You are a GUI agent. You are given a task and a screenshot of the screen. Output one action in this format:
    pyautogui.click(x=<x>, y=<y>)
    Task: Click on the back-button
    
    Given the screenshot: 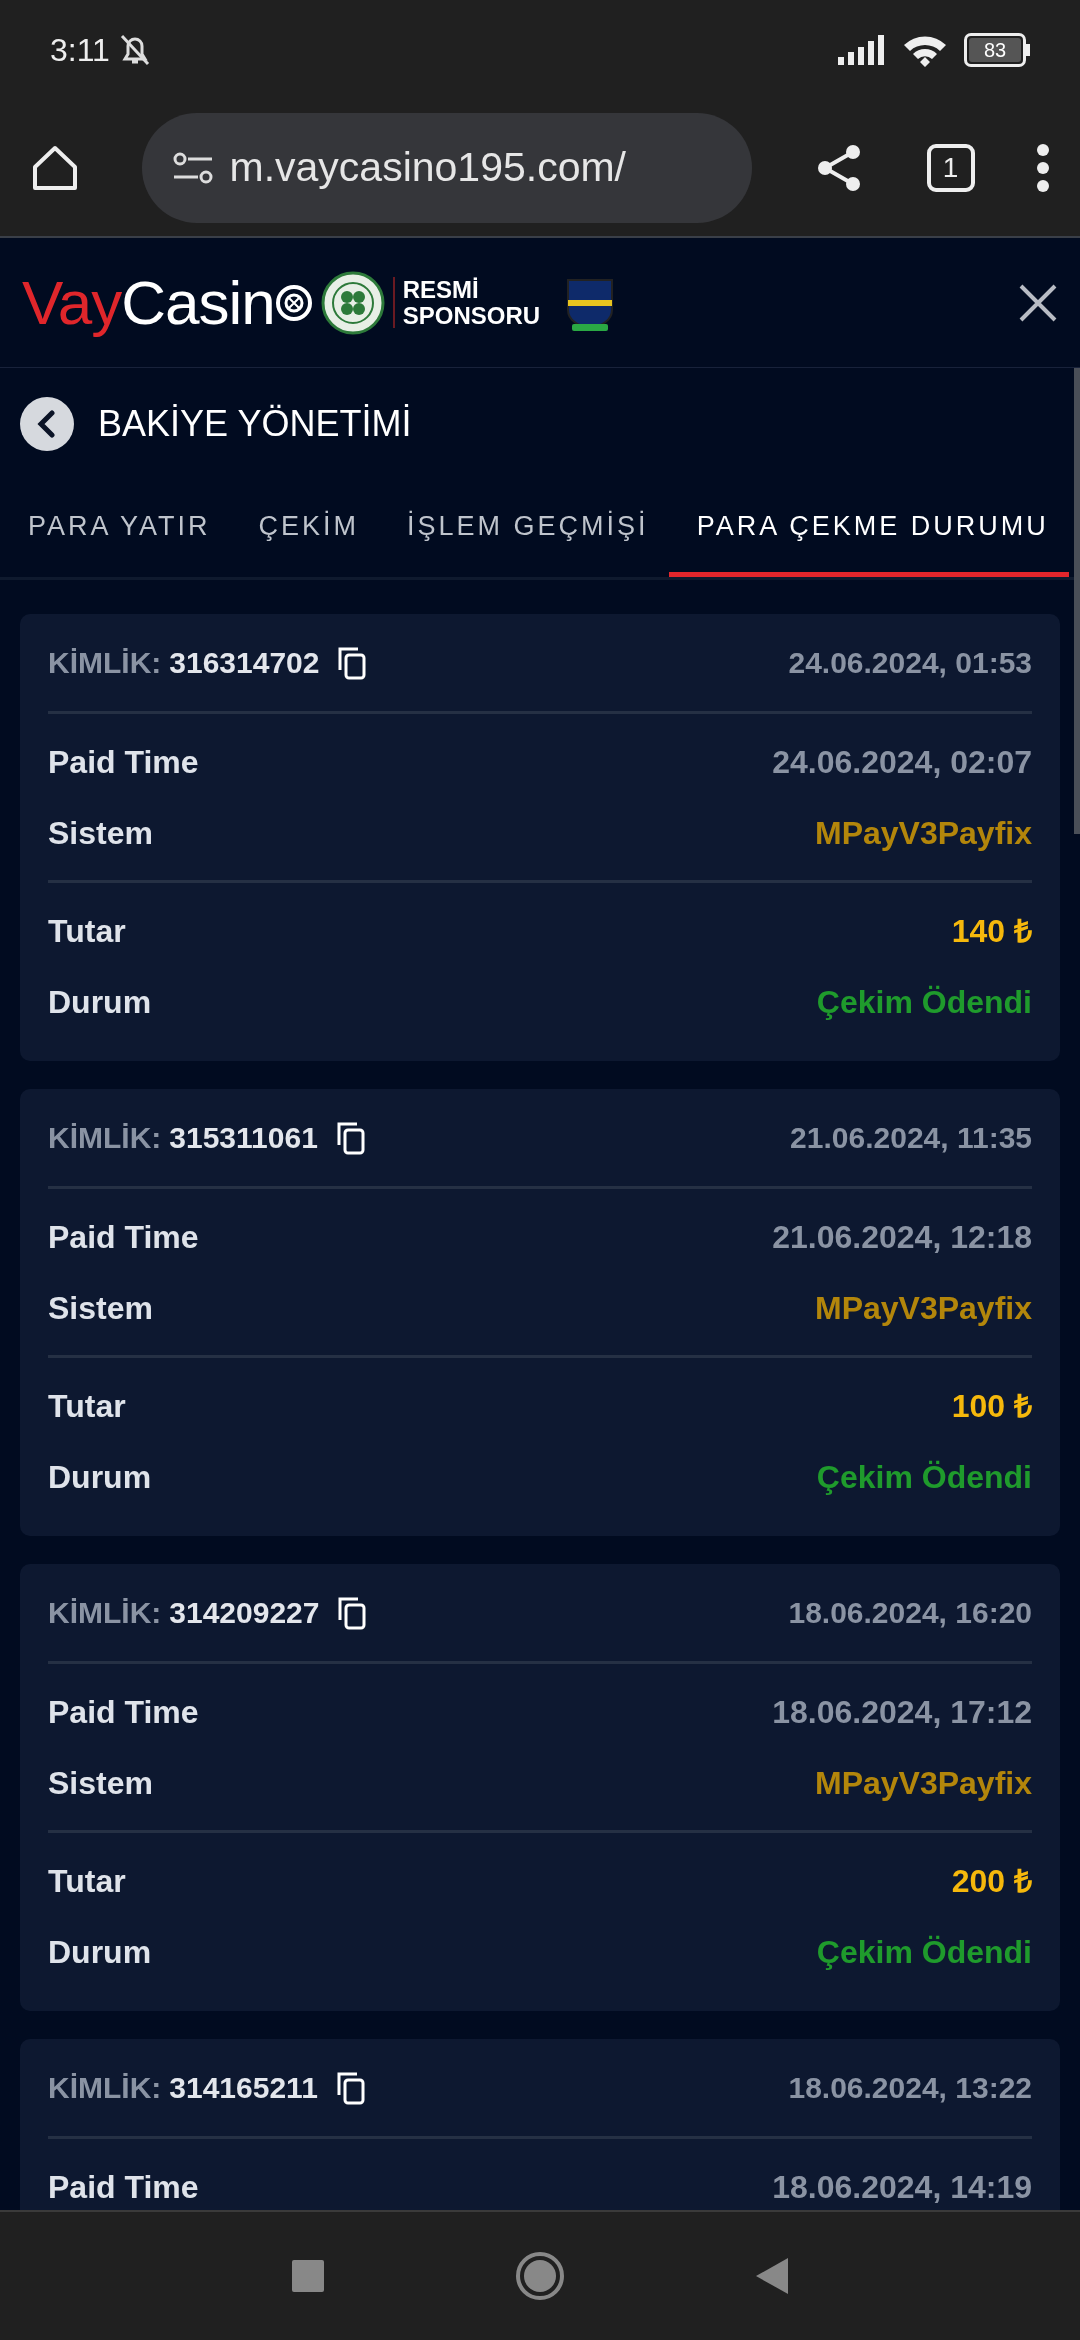 What is the action you would take?
    pyautogui.click(x=47, y=424)
    